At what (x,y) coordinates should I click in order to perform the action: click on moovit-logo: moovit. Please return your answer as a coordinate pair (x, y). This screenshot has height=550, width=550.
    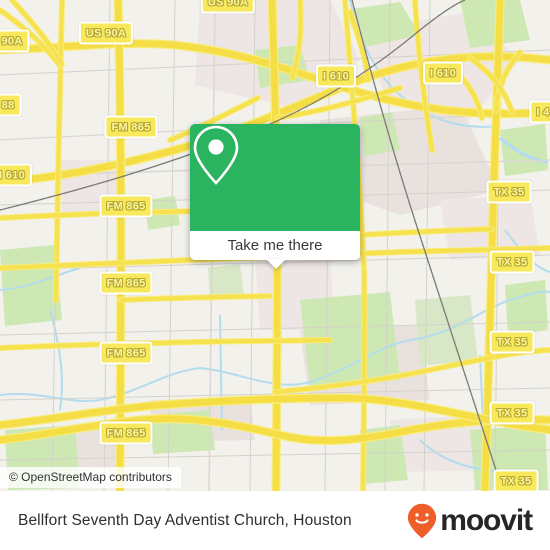
    Looking at the image, I should click on (470, 521).